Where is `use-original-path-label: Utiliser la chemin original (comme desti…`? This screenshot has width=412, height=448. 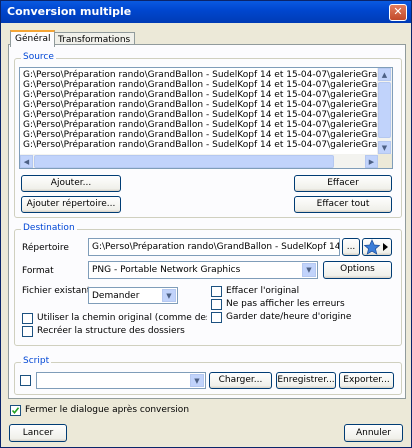
use-original-path-label: Utiliser la chemin original (comme desti… is located at coordinates (122, 318).